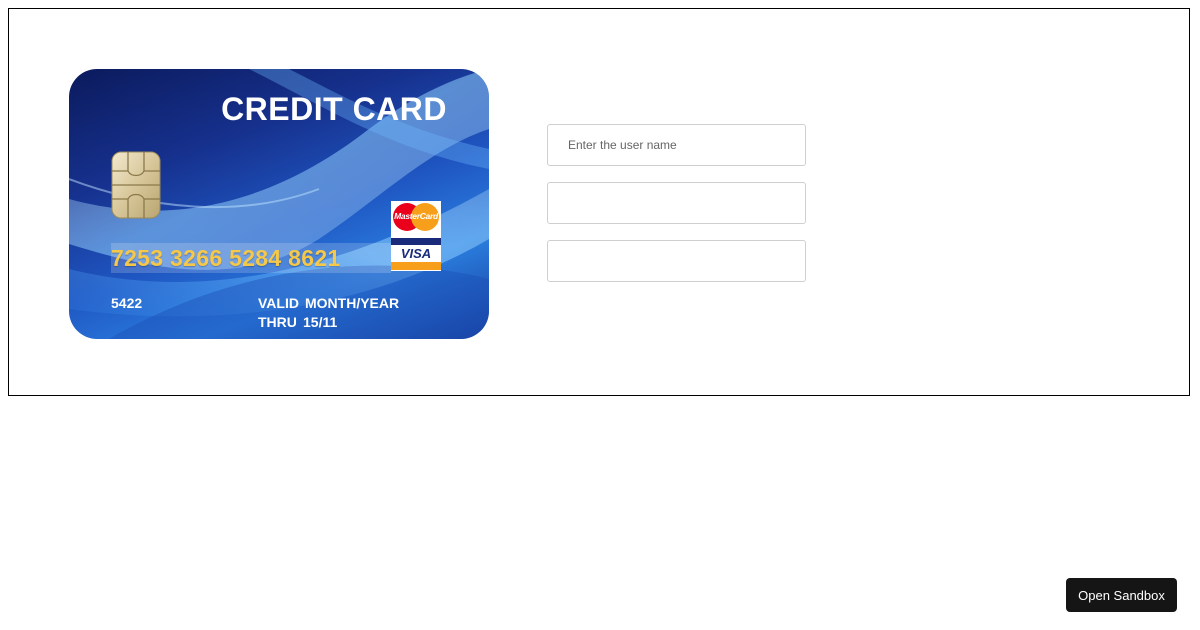  Describe the element at coordinates (320, 322) in the screenshot. I see `card-expiry: 15/11` at that location.